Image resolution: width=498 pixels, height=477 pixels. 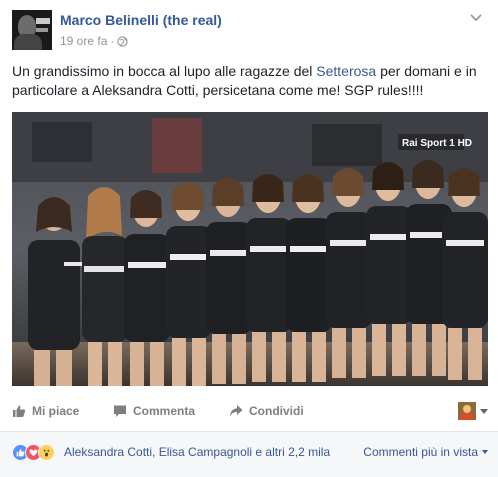 What do you see at coordinates (247, 31) in the screenshot?
I see `post-header: Marco Belinelli (the real) 19 ore fa ·` at bounding box center [247, 31].